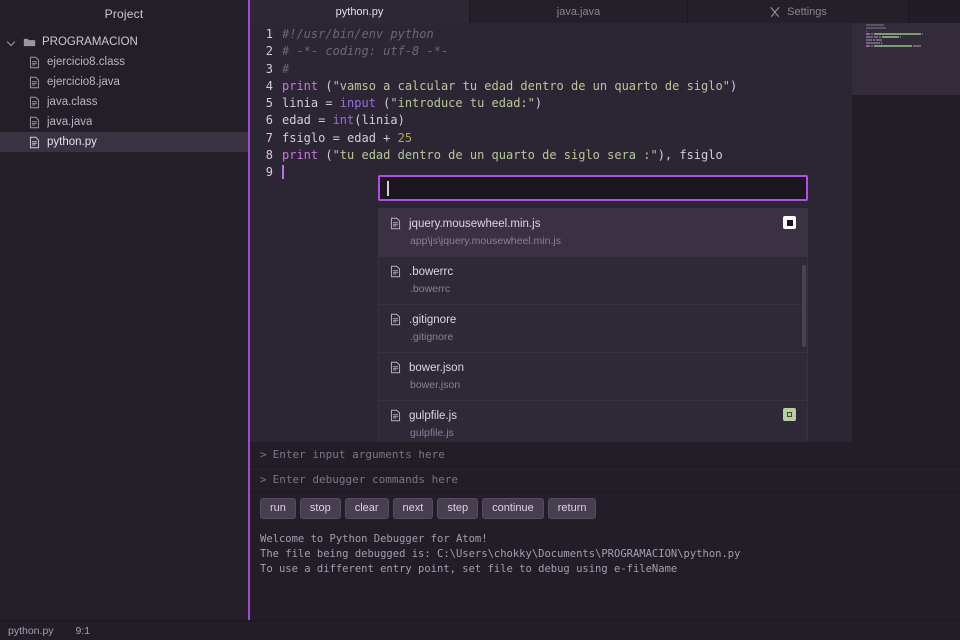 The height and width of the screenshot is (640, 960). What do you see at coordinates (269, 85) in the screenshot?
I see `line-number: 4` at bounding box center [269, 85].